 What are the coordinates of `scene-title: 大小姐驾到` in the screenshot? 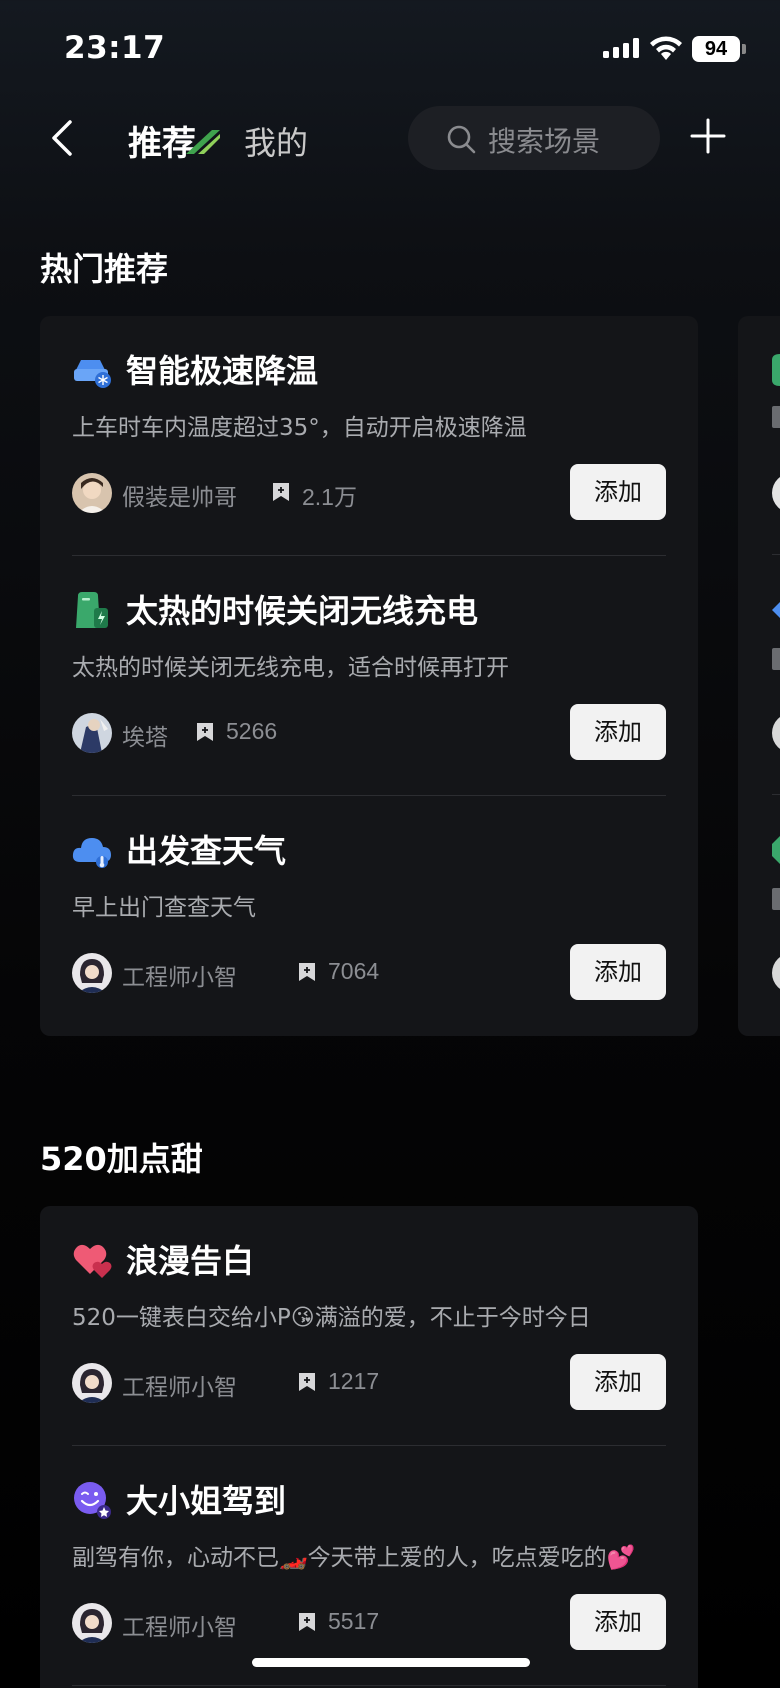 It's located at (206, 1501).